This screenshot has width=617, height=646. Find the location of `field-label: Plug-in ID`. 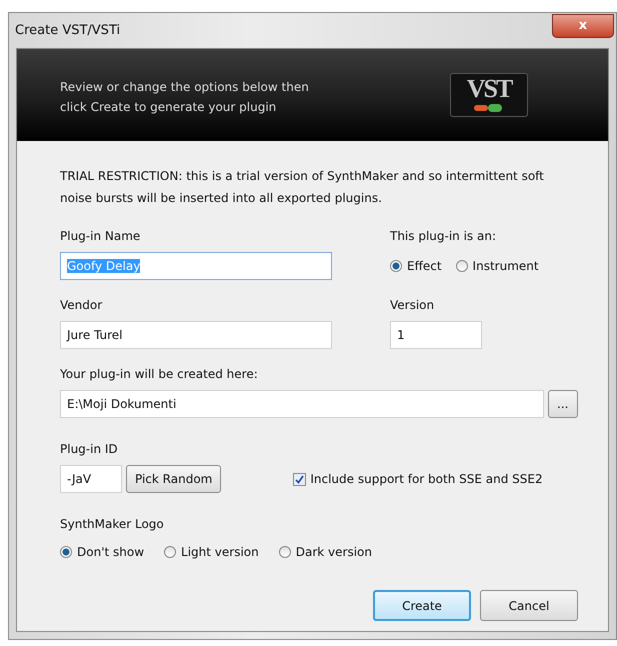

field-label: Plug-in ID is located at coordinates (89, 449).